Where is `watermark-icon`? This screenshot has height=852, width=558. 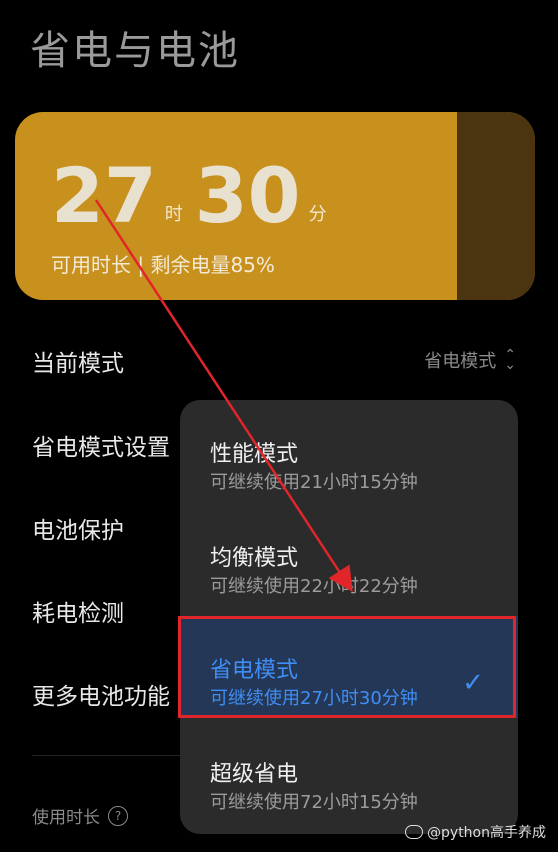
watermark-icon is located at coordinates (414, 832).